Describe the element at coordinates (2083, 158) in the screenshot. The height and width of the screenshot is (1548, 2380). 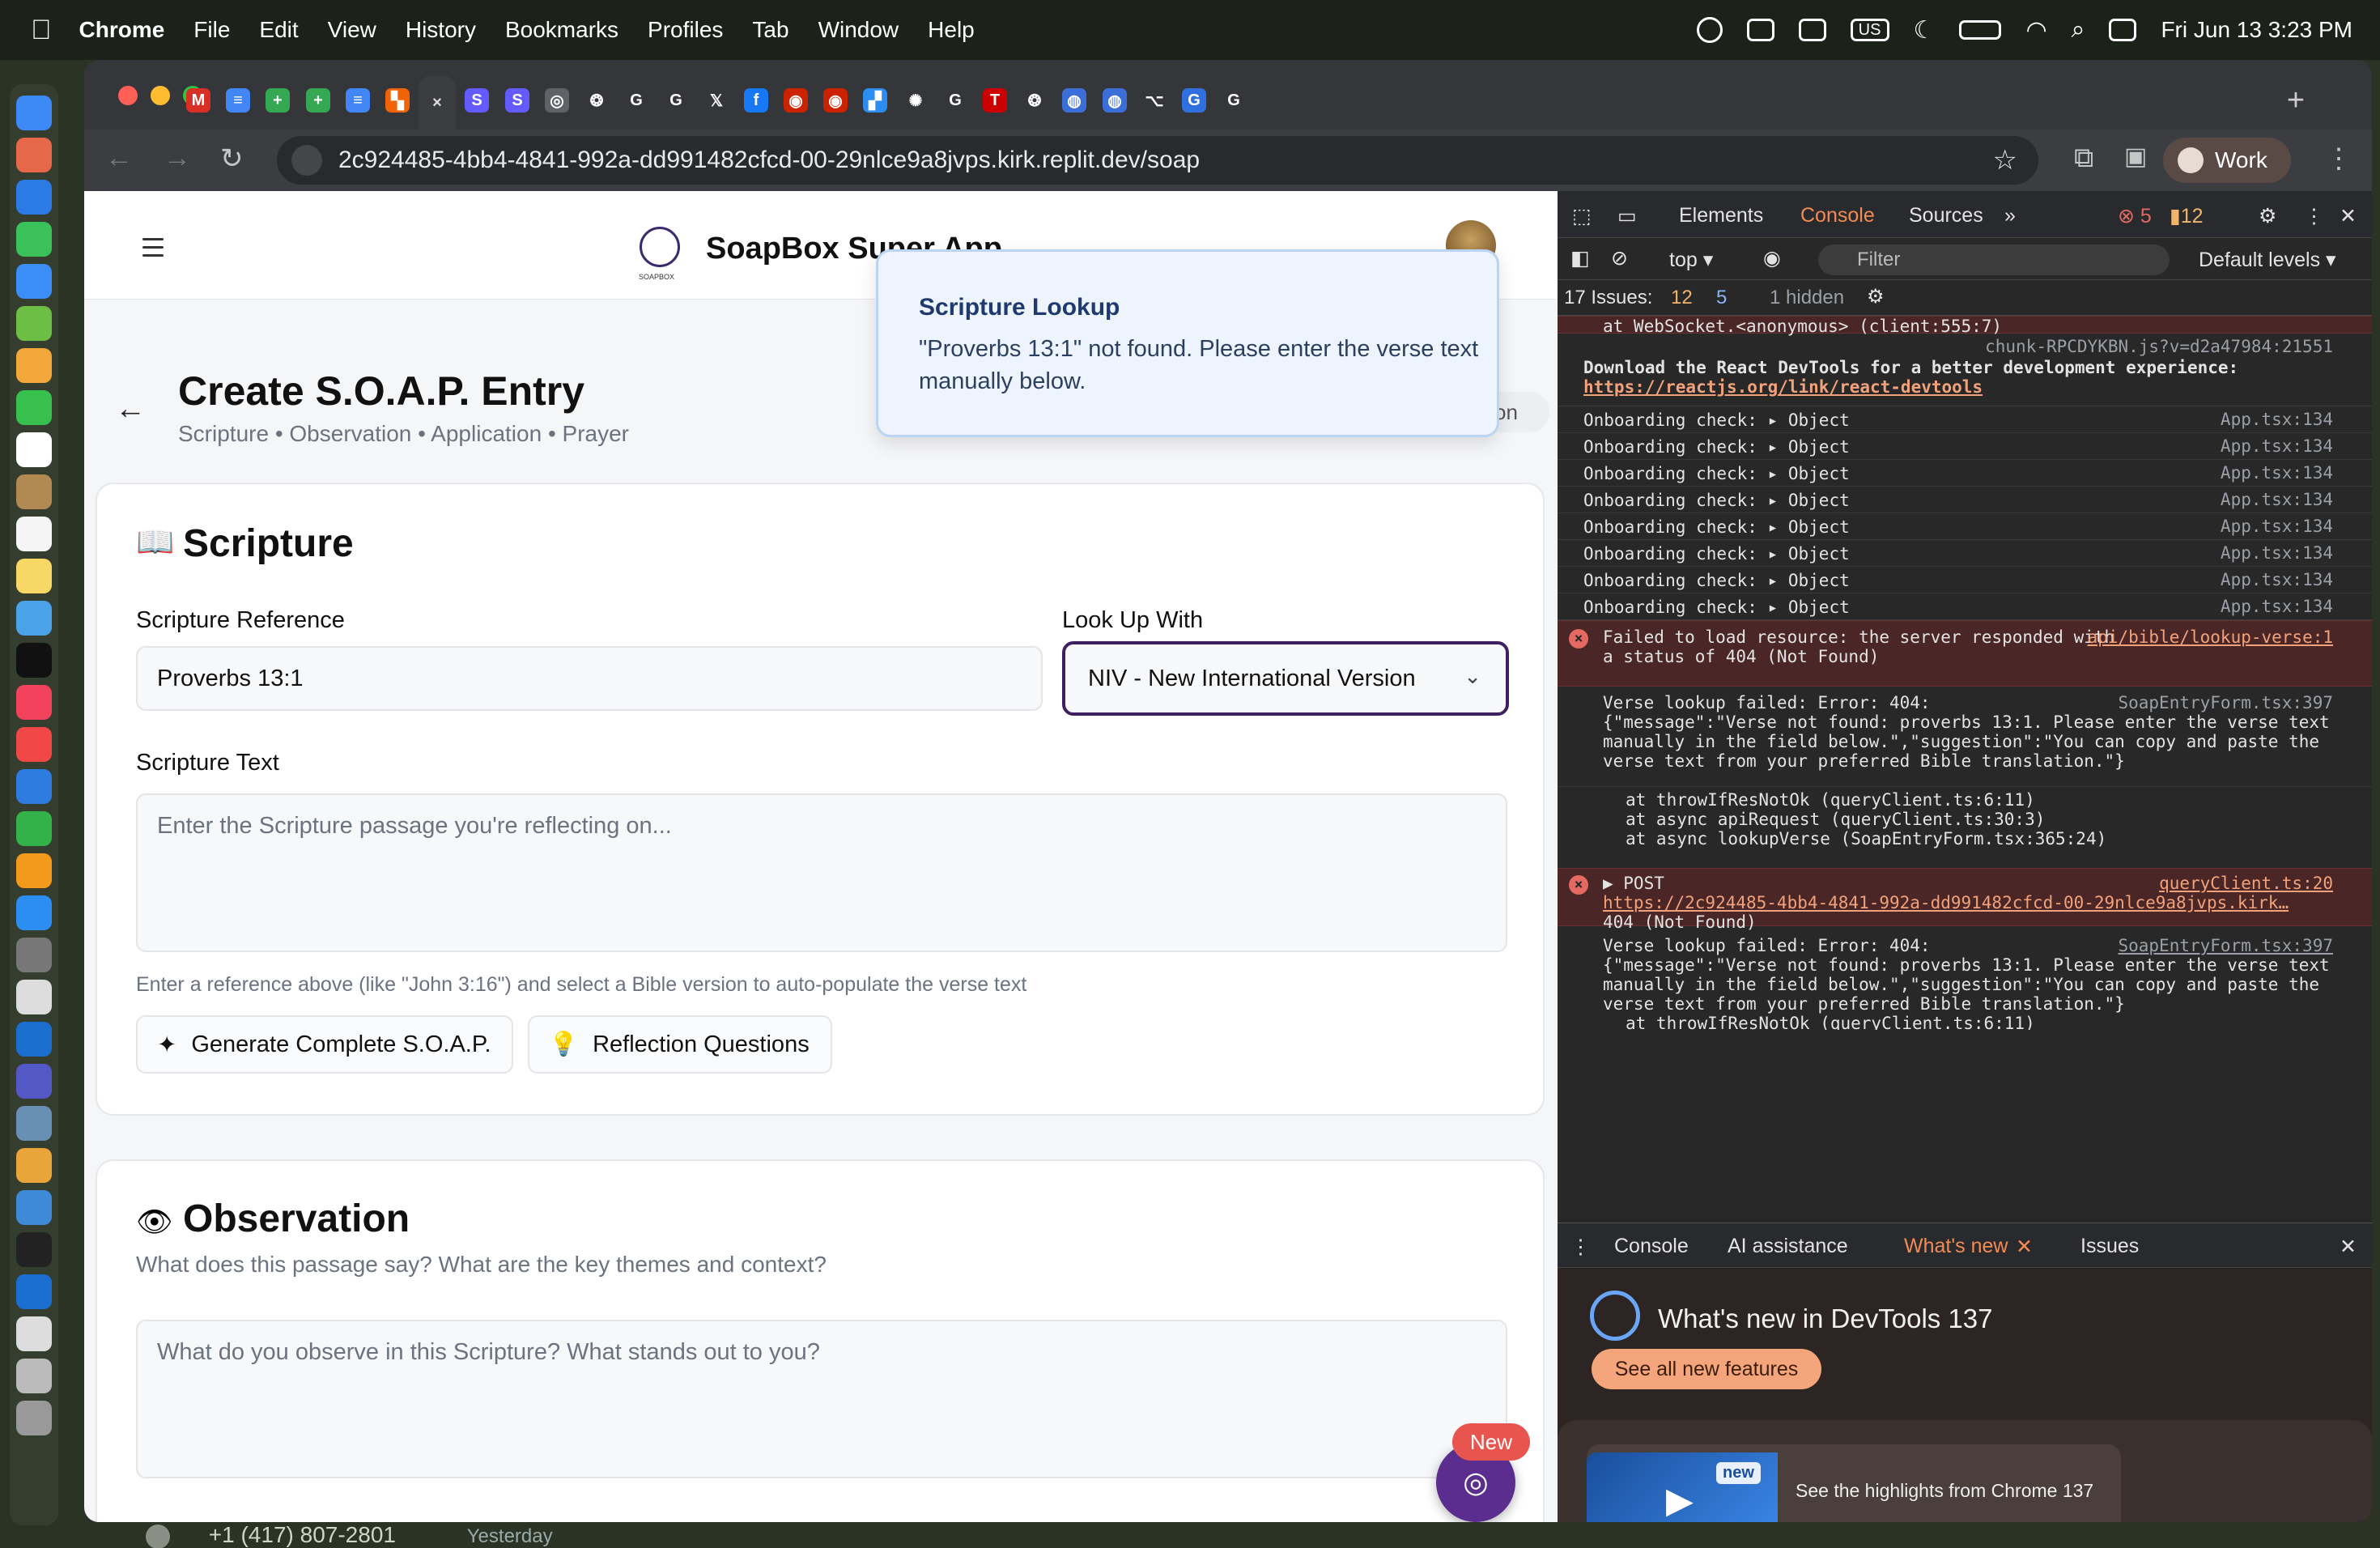
I see `extensions-icon: ⧉` at that location.